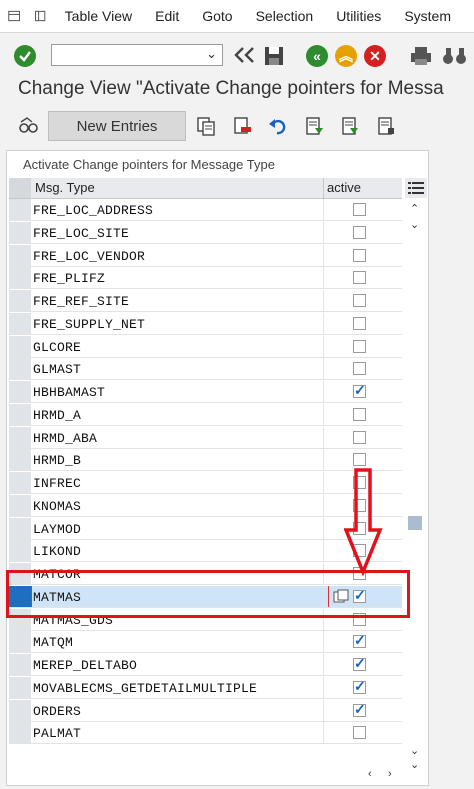  Describe the element at coordinates (414, 750) in the screenshot. I see `scroll-down-icon: ⌄` at that location.